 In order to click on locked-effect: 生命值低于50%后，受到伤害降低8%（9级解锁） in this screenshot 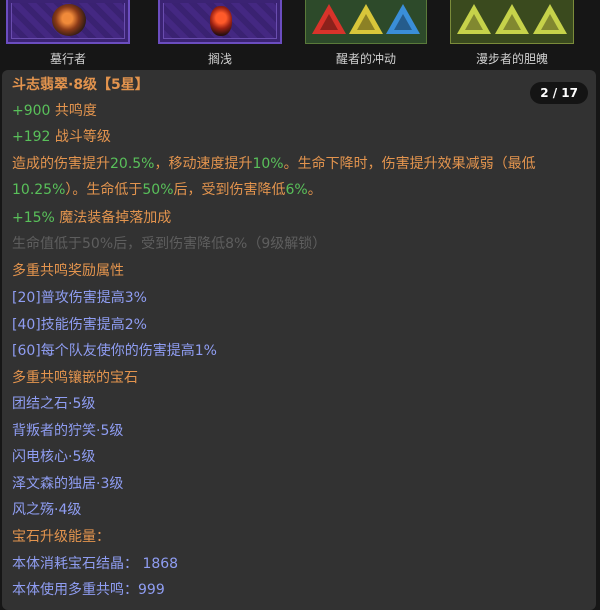, I will do `click(169, 244)`.